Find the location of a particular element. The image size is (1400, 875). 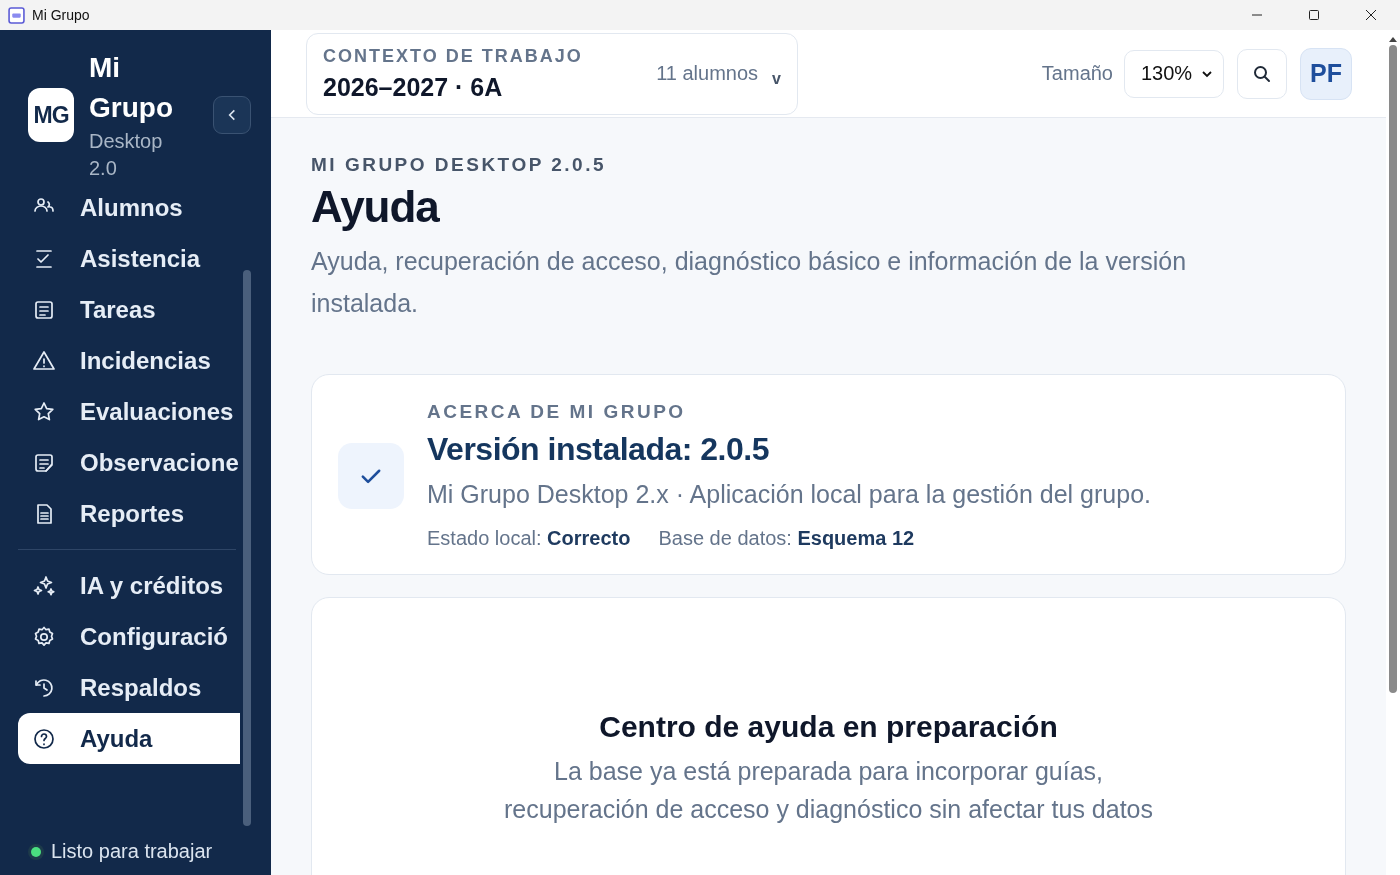

brand-subtitle: Desktop 2.0 is located at coordinates (126, 155).